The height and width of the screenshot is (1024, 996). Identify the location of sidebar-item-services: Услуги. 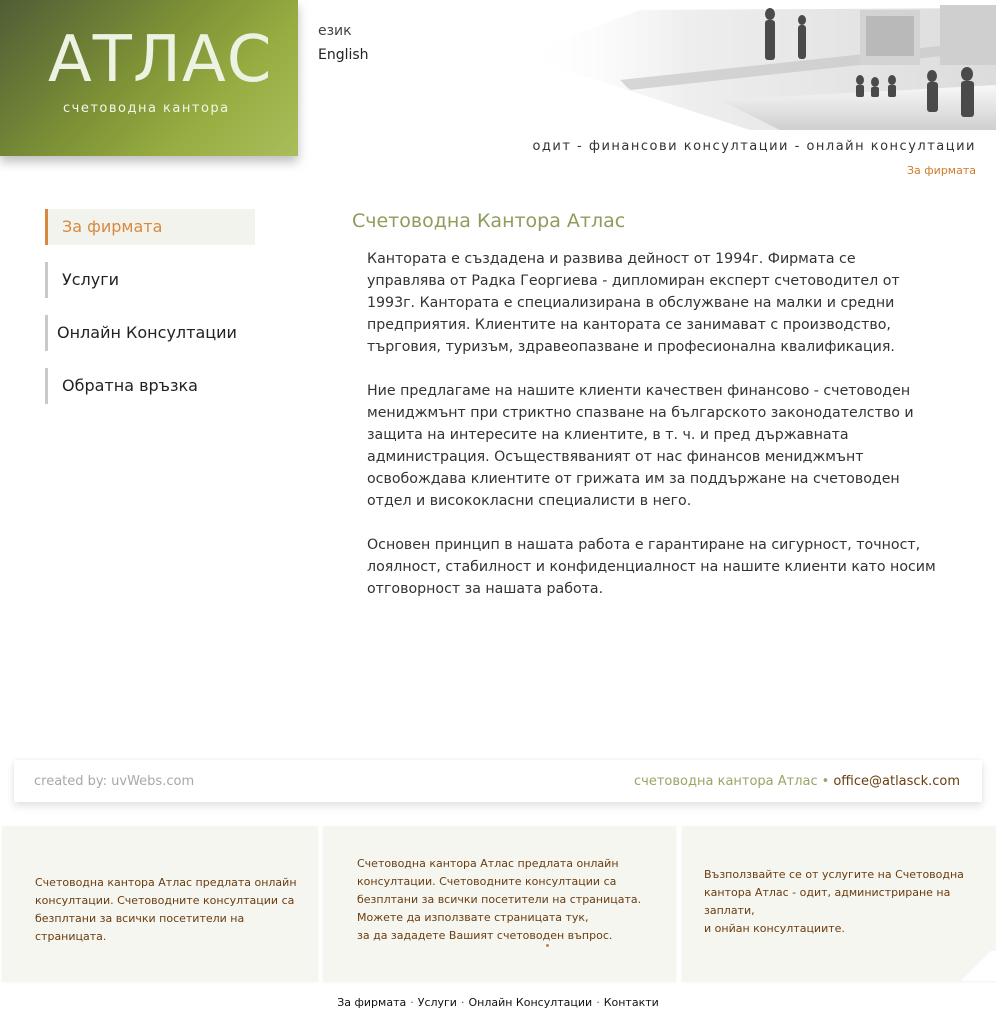
(150, 280).